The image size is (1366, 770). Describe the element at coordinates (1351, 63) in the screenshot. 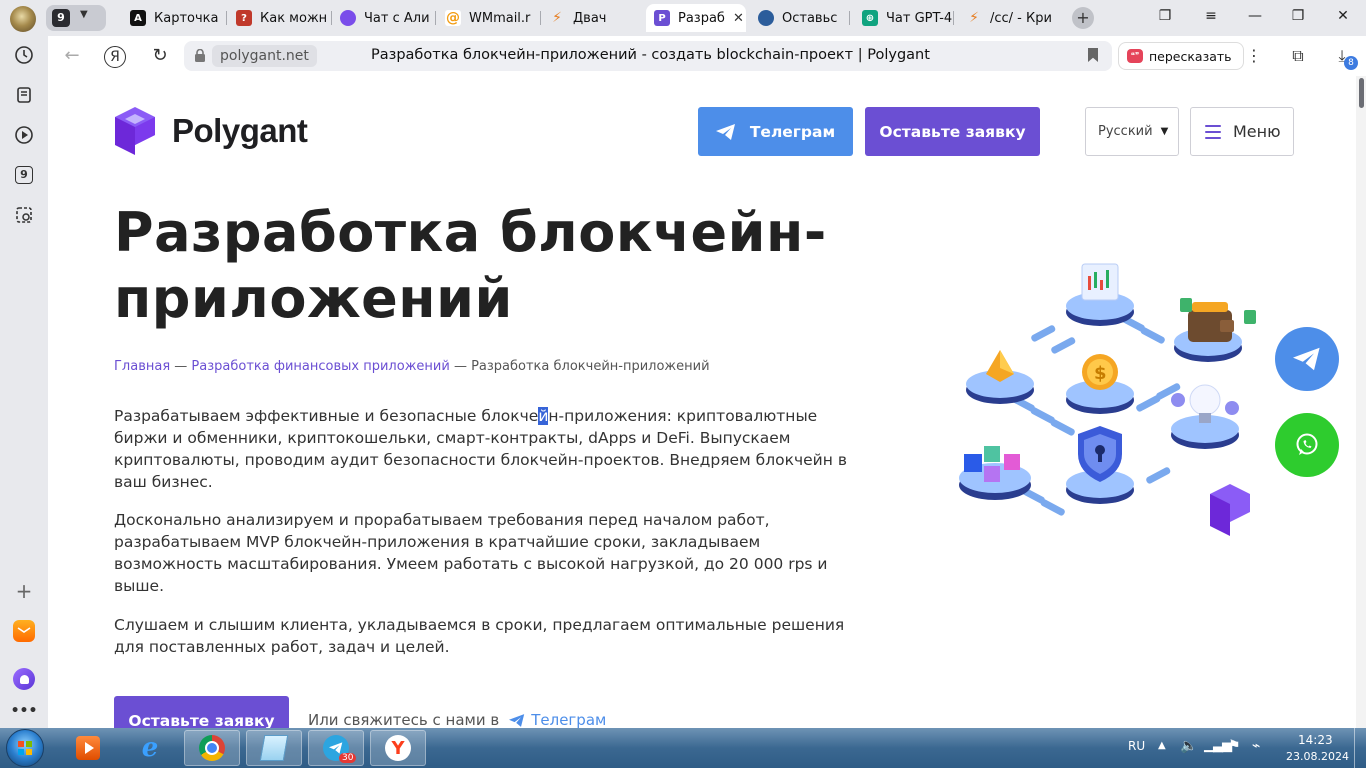

I see `downloads-badge: 8` at that location.